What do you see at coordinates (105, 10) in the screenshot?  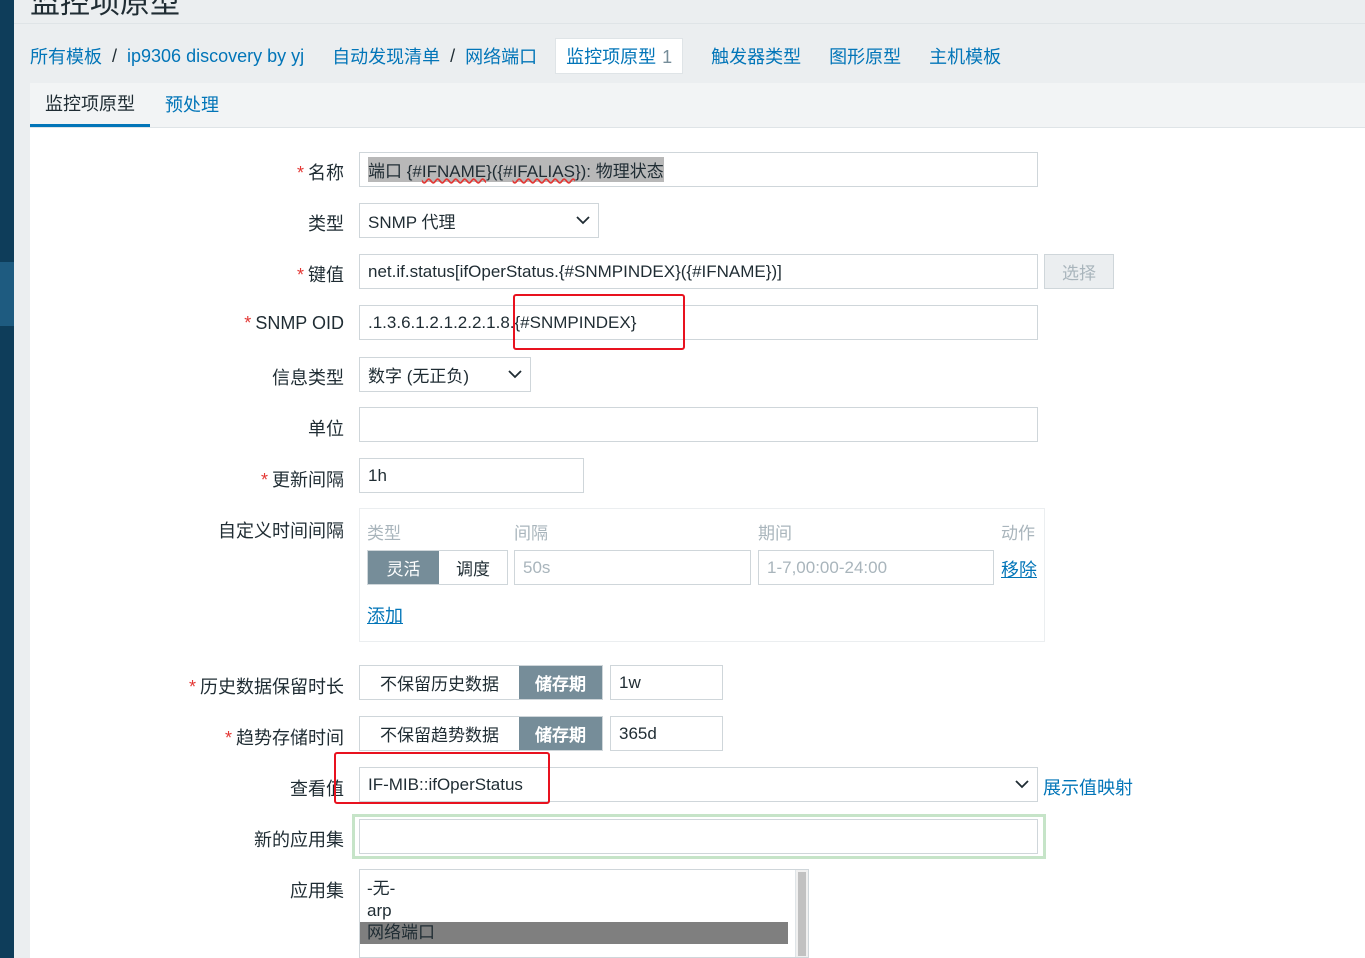 I see `page-title: 监控项原型` at bounding box center [105, 10].